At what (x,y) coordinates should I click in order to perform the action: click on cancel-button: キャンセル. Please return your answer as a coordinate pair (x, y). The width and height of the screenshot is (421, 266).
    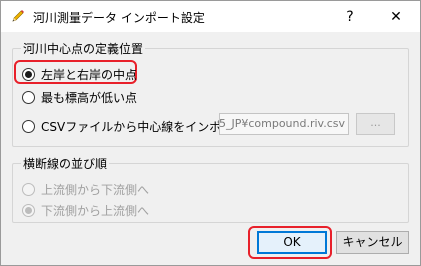
    Looking at the image, I should click on (372, 242).